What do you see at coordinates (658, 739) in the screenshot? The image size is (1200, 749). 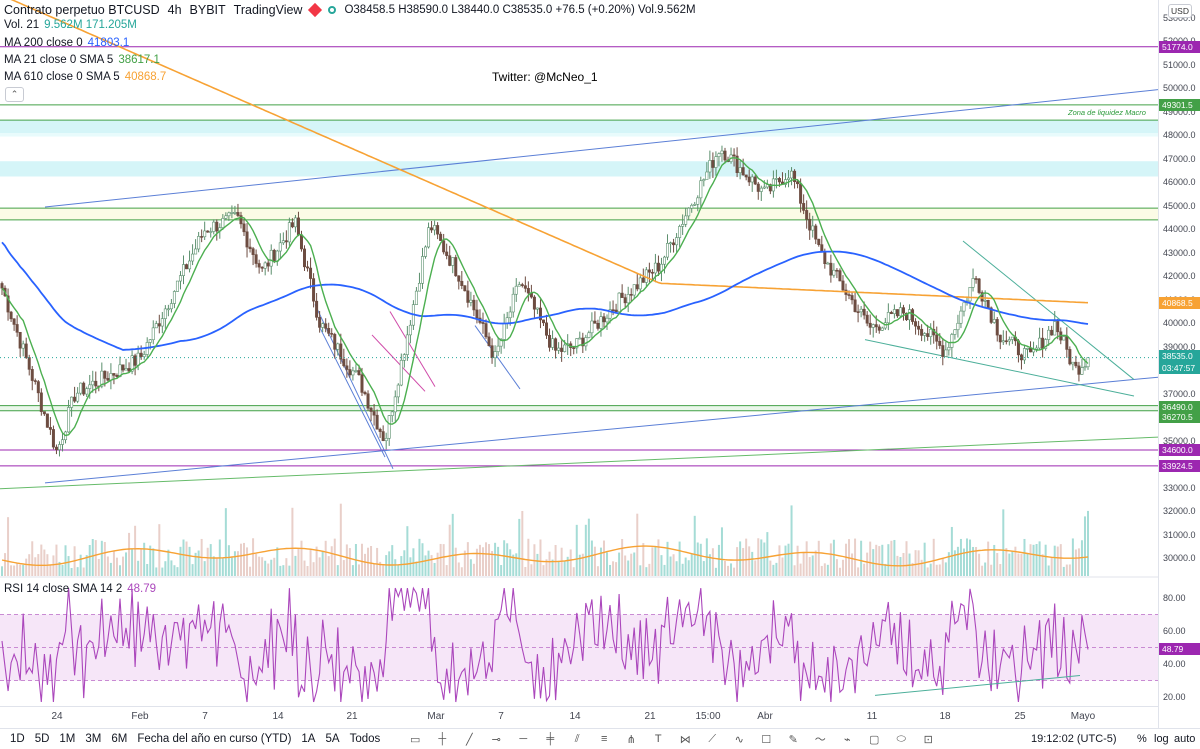 I see `text-icon: T` at bounding box center [658, 739].